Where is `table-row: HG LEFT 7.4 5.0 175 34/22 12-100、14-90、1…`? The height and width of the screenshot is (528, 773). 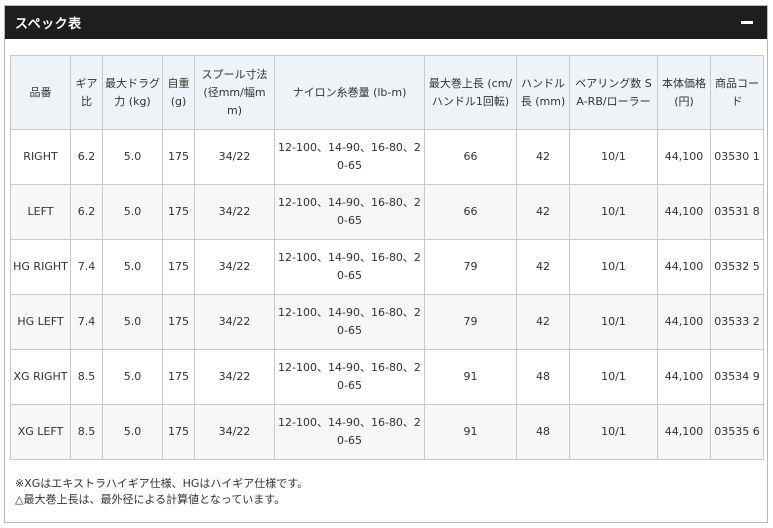 table-row: HG LEFT 7.4 5.0 175 34/22 12-100、14-90、1… is located at coordinates (387, 322).